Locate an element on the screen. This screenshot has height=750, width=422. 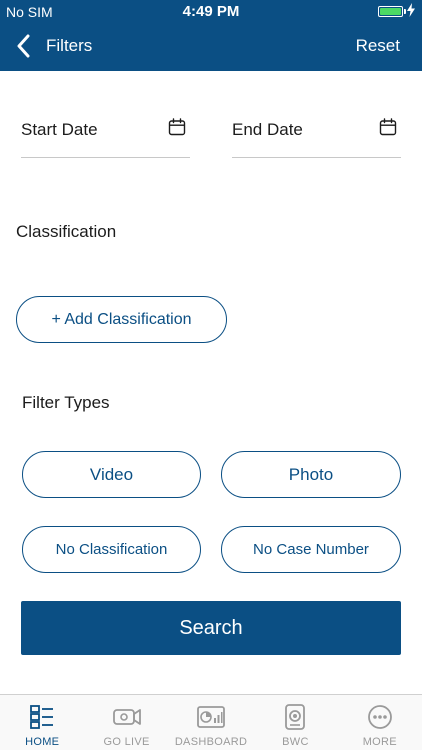
tab-bwc: BWC is located at coordinates (295, 722).